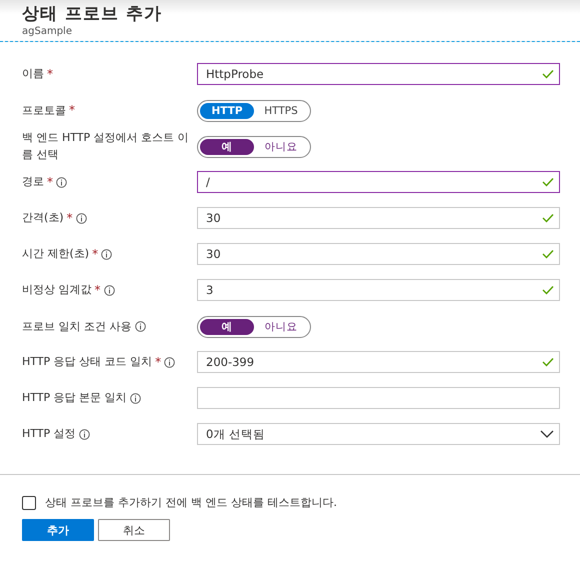 The width and height of the screenshot is (580, 565). Describe the element at coordinates (378, 74) in the screenshot. I see `text-field: HttpProbe` at that location.